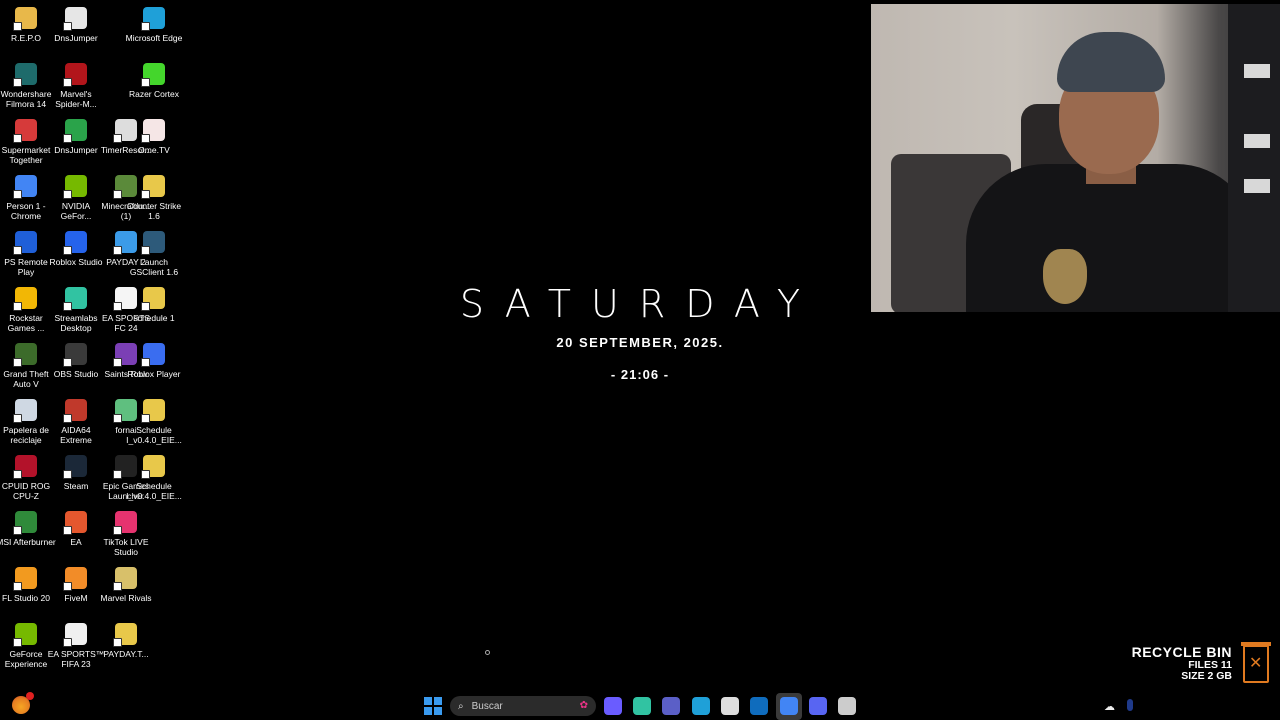 The image size is (1280, 720). I want to click on desktop-shortcut: CPUID ROG CPU-Z, so click(26, 480).